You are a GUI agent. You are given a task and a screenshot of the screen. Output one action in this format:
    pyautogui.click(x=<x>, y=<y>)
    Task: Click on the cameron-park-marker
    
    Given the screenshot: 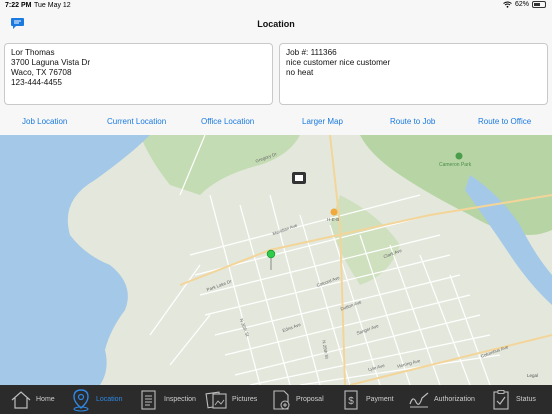 What is the action you would take?
    pyautogui.click(x=459, y=156)
    